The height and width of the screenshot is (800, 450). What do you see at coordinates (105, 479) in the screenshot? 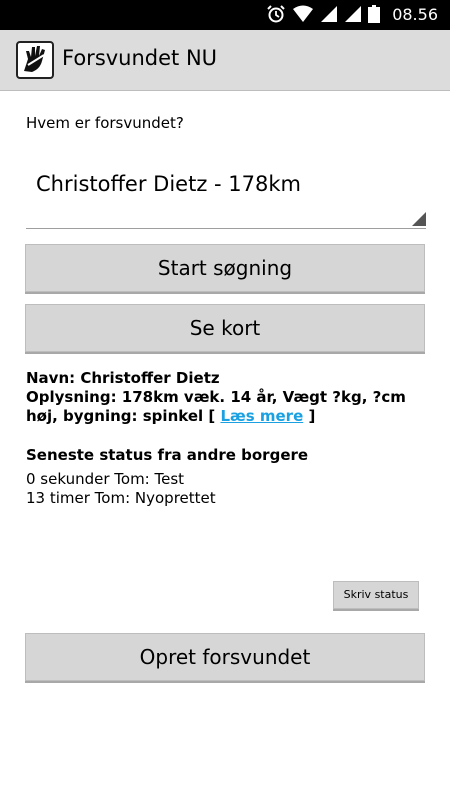
I see `status-entry: 0 sekunder Tom: Test` at bounding box center [105, 479].